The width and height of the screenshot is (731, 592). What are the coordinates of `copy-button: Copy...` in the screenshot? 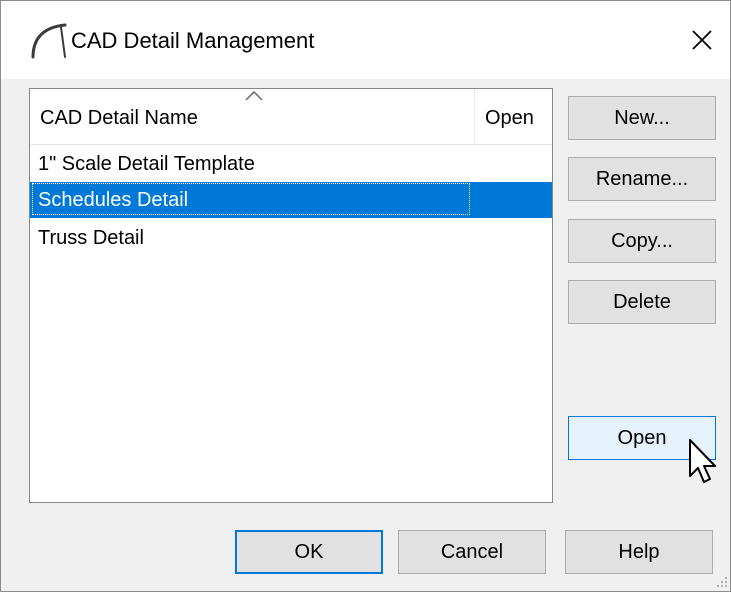 It's located at (642, 241).